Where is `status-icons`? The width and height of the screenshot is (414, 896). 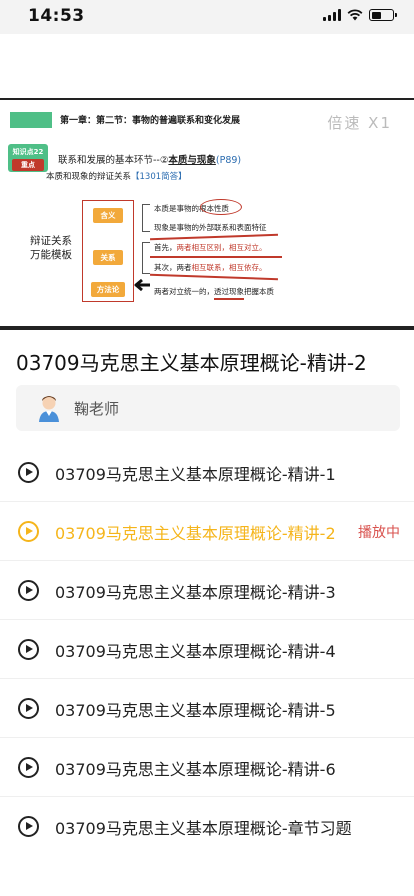
status-icons is located at coordinates (360, 15).